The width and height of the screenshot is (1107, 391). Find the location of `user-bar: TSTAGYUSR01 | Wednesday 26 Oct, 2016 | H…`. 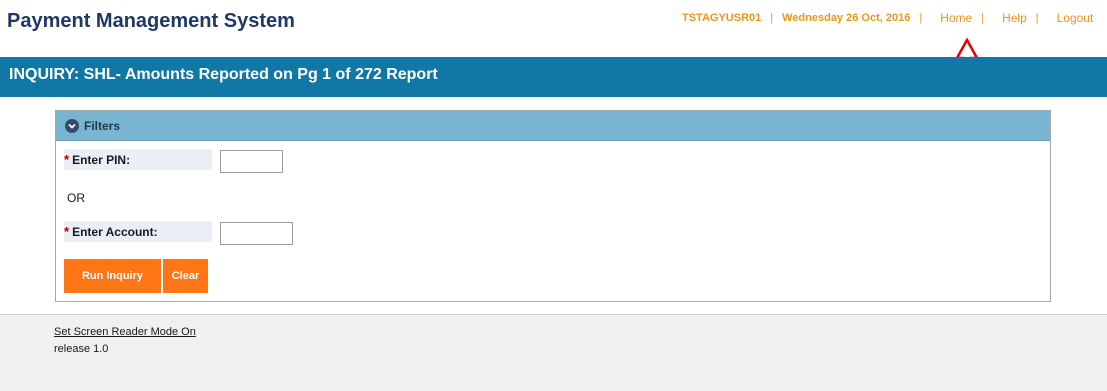

user-bar: TSTAGYUSR01 | Wednesday 26 Oct, 2016 | H… is located at coordinates (886, 18).